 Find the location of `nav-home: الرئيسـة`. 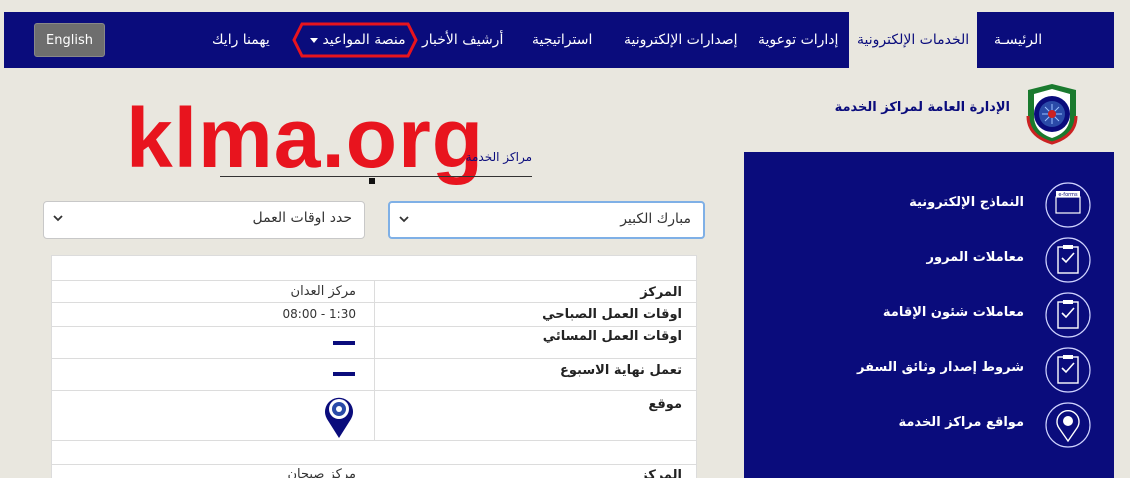

nav-home: الرئيسـة is located at coordinates (1018, 40).